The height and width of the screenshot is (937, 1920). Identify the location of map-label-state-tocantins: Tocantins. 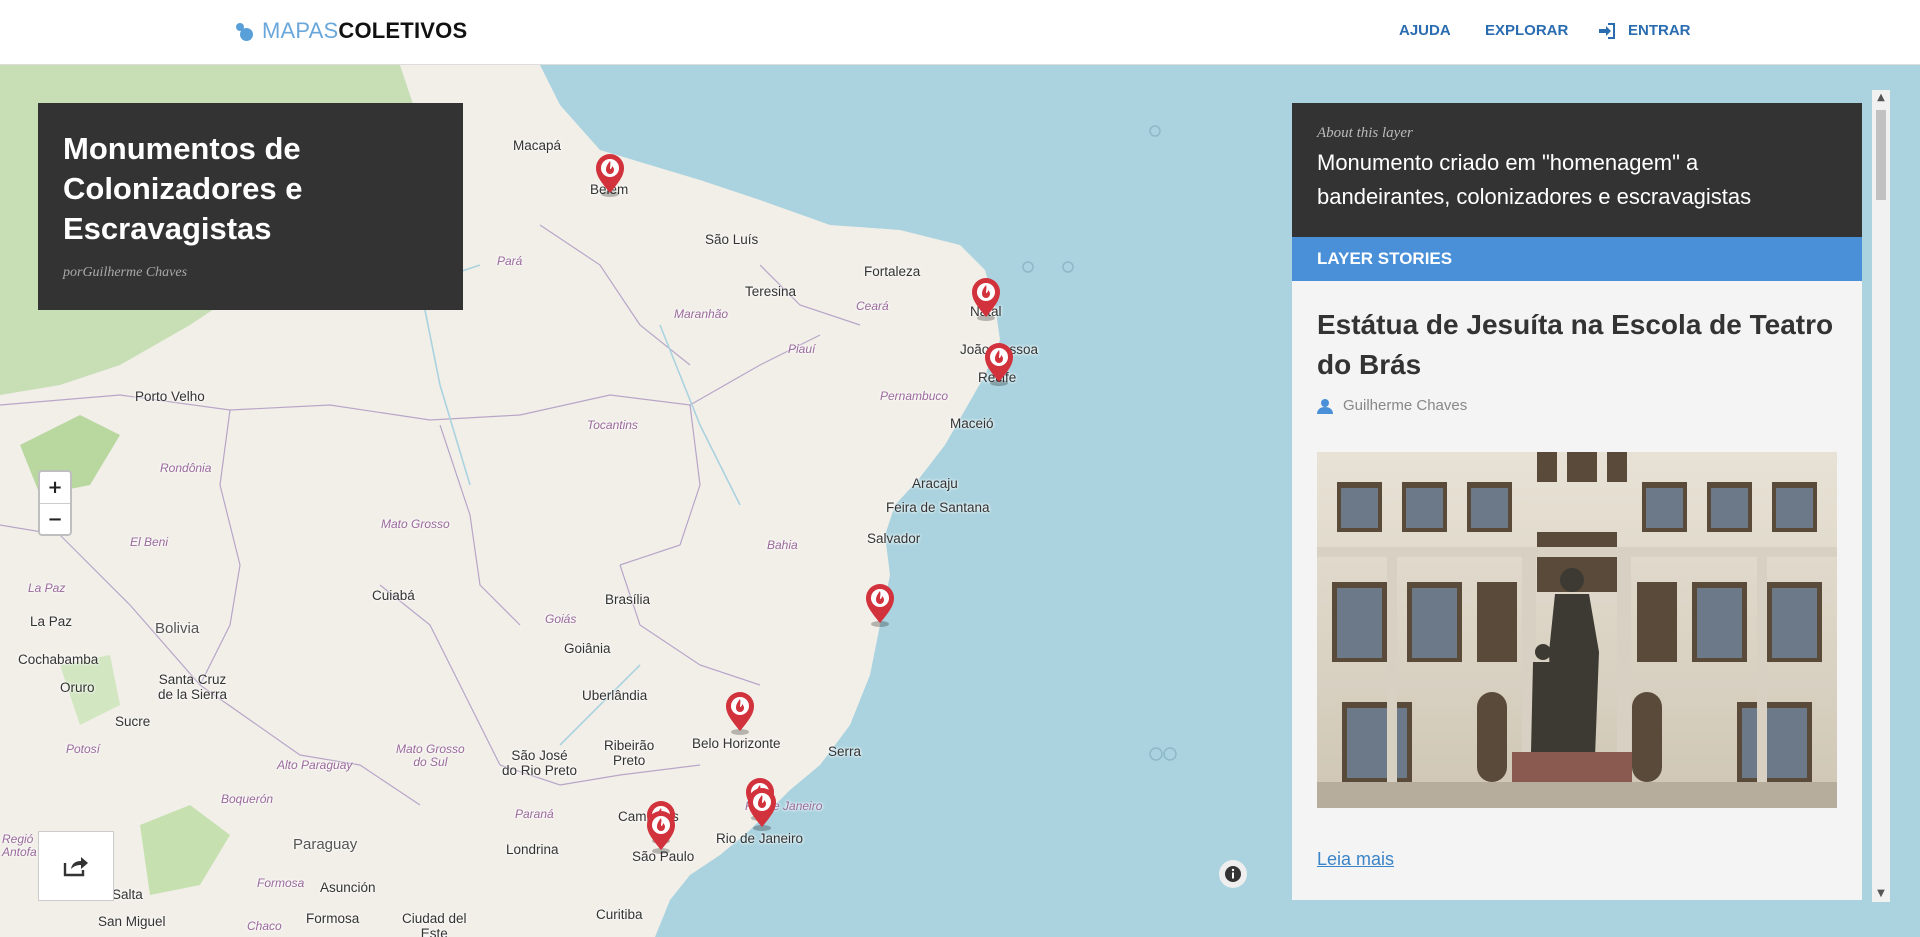
(612, 425).